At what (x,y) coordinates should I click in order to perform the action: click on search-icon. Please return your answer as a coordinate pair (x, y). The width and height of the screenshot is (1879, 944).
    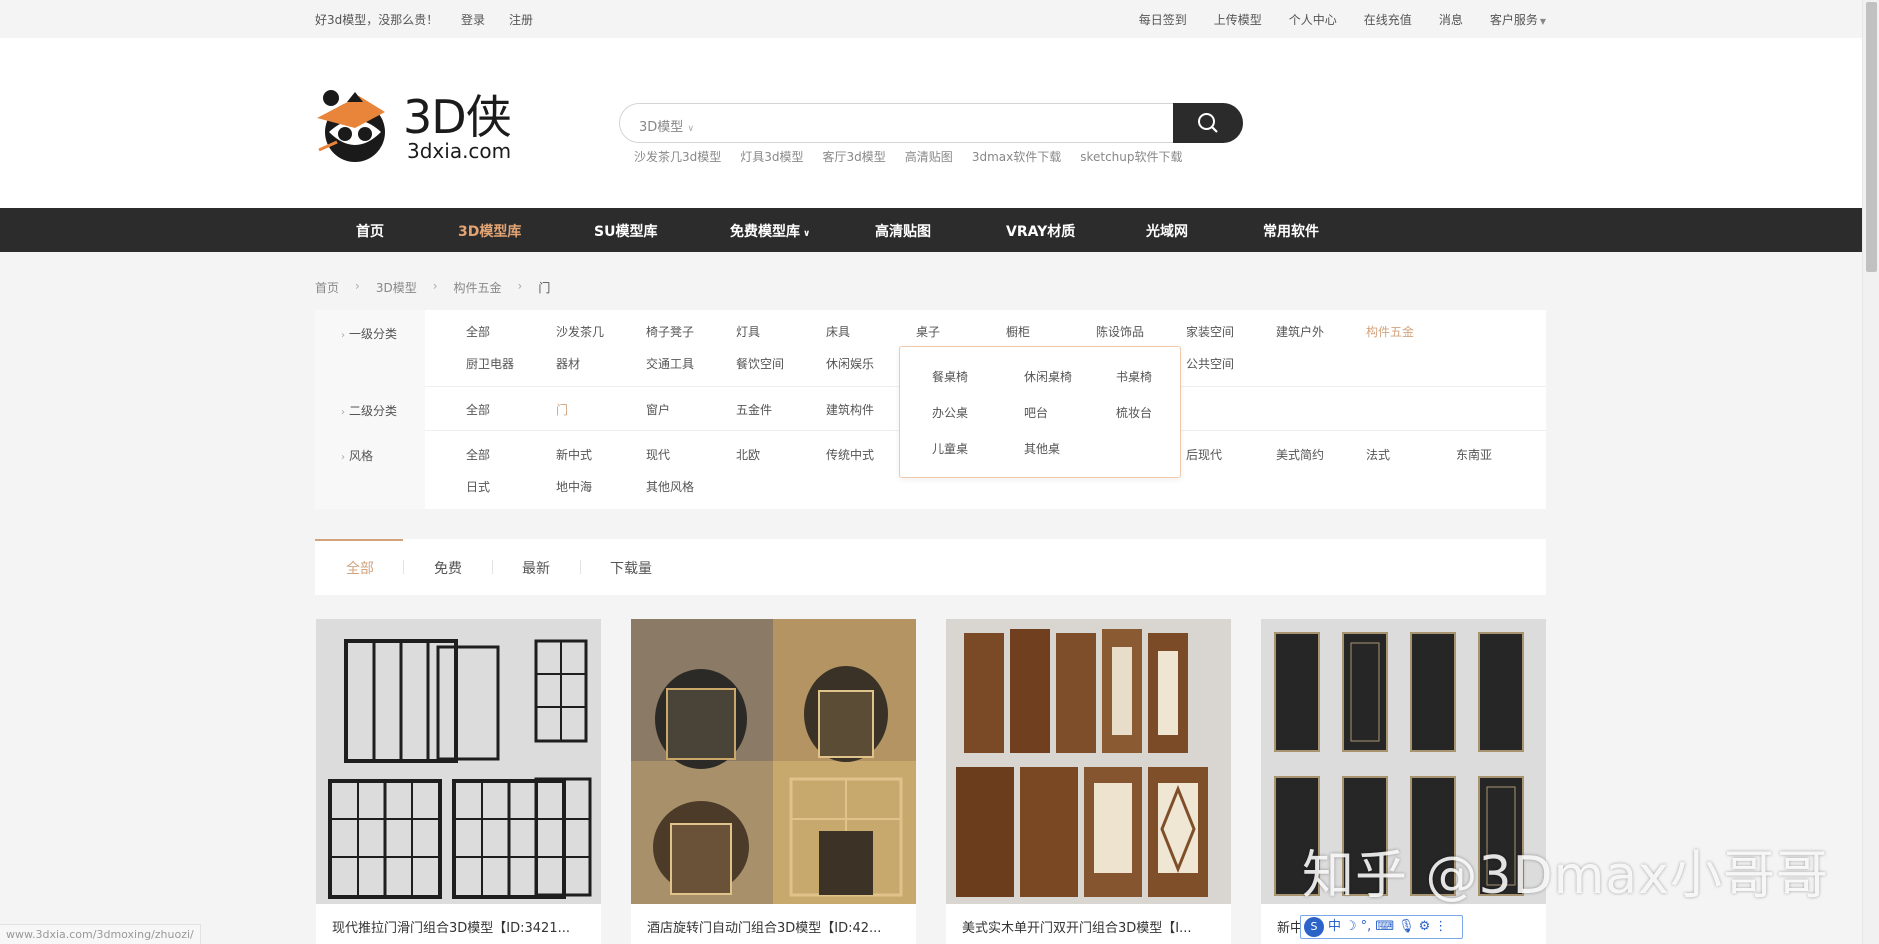
    Looking at the image, I should click on (1208, 123).